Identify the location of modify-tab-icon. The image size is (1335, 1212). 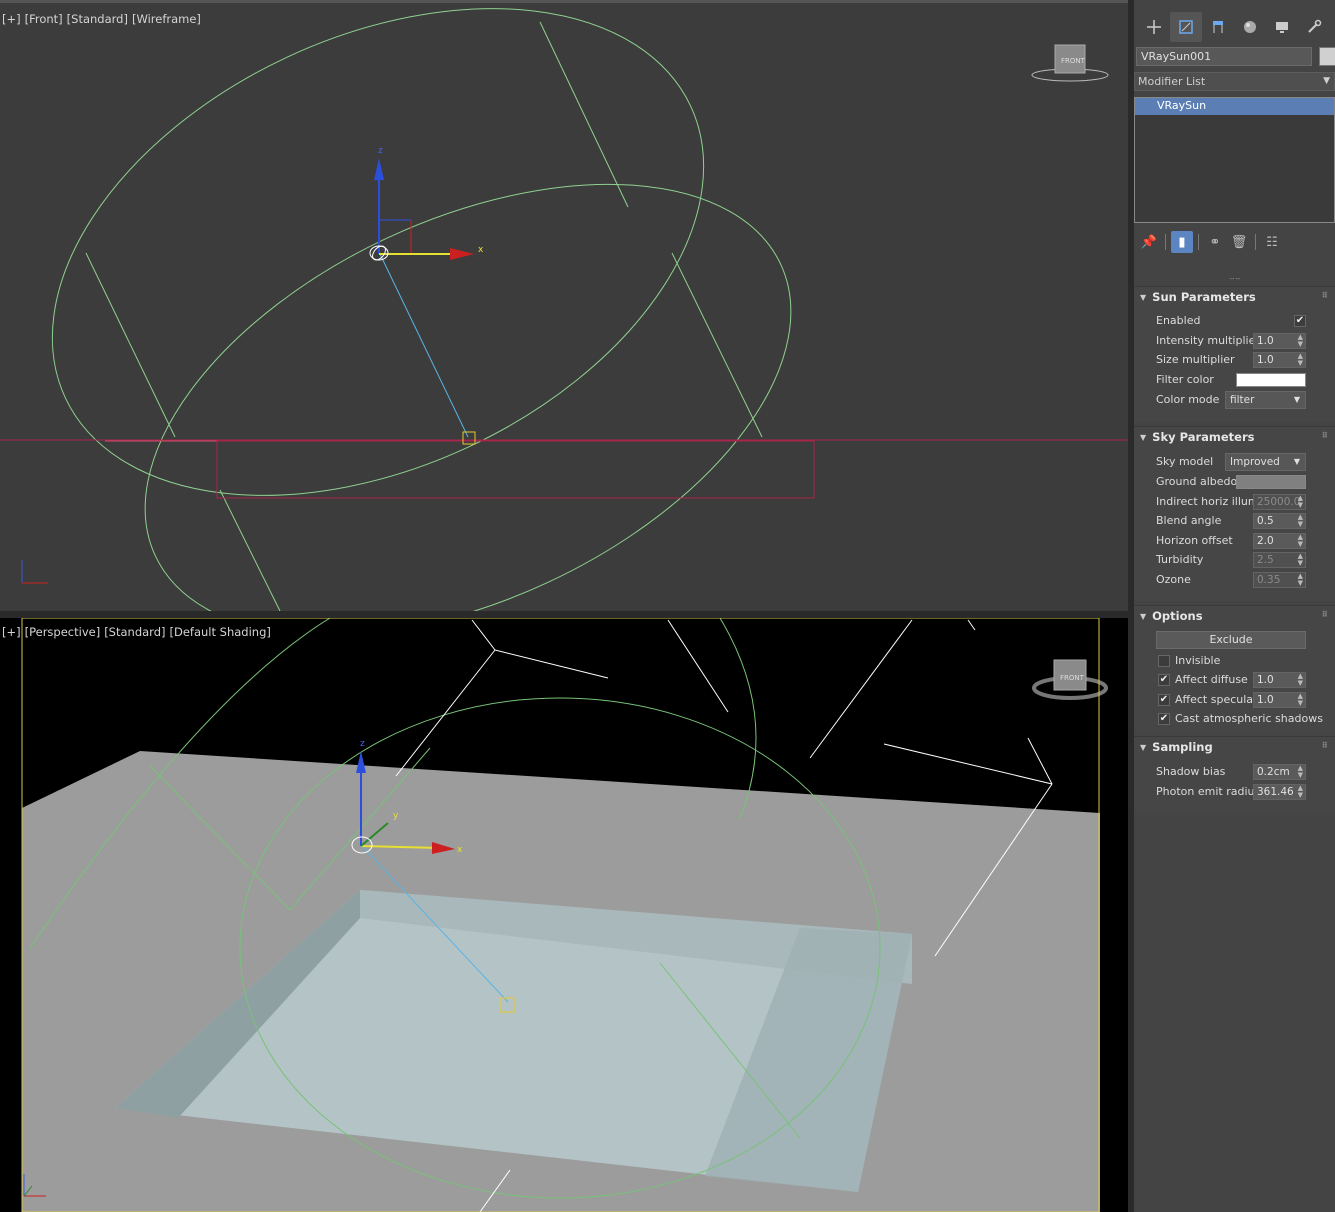
(1186, 27).